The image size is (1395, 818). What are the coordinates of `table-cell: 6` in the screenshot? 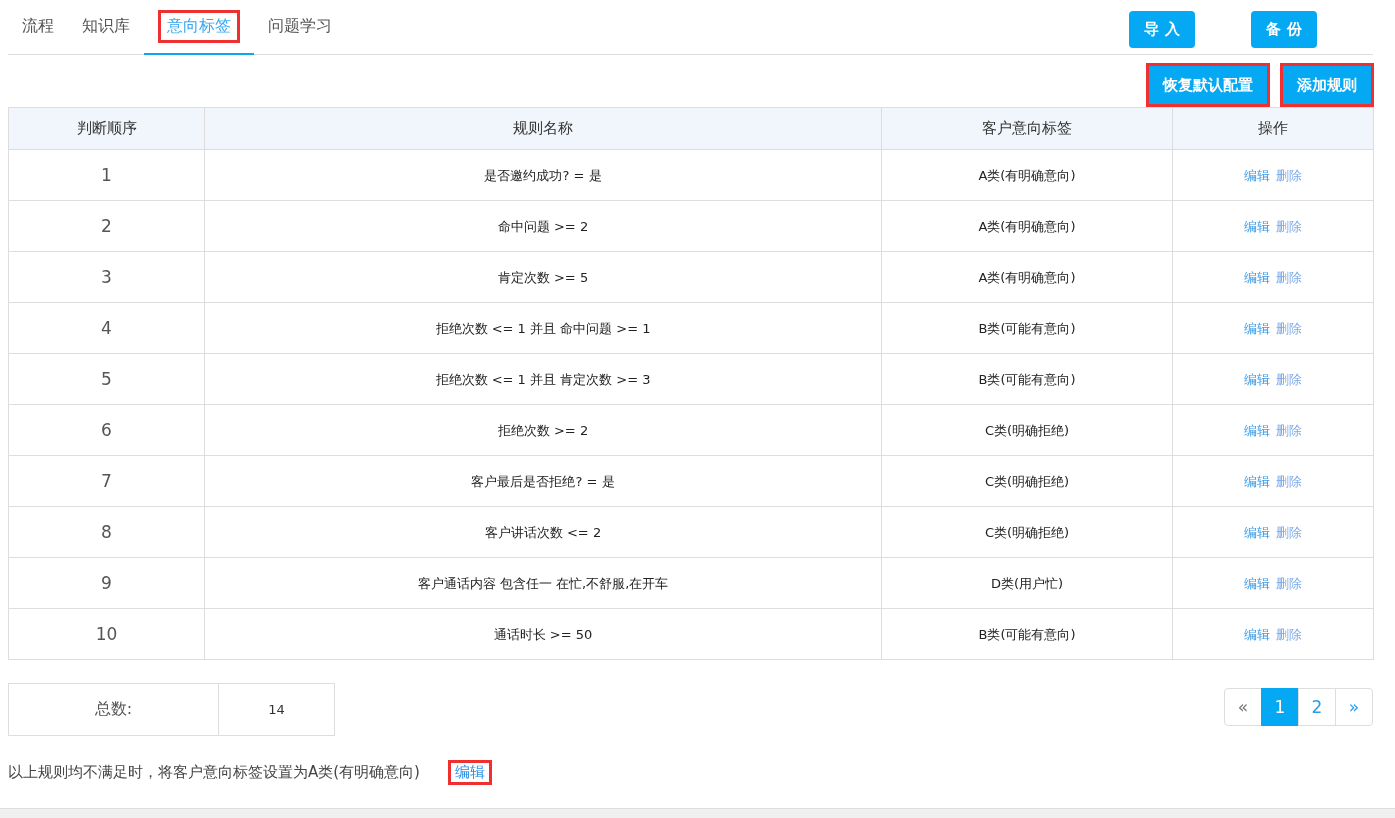 It's located at (106, 430).